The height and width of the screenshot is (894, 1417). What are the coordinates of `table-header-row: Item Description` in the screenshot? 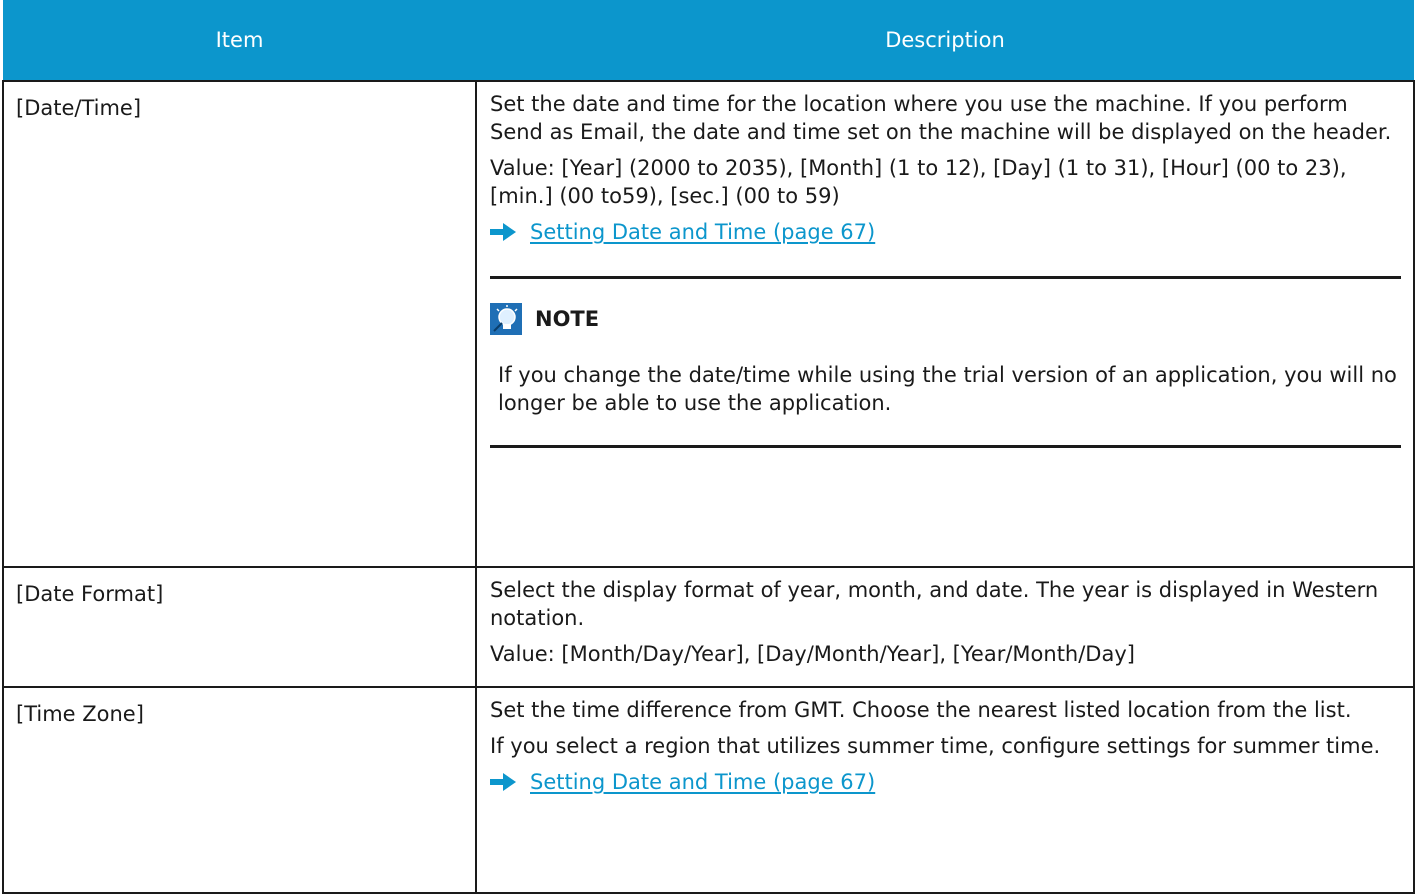 It's located at (708, 40).